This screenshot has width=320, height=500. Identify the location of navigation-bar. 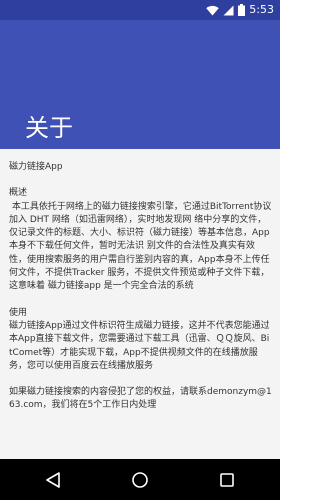
(140, 479).